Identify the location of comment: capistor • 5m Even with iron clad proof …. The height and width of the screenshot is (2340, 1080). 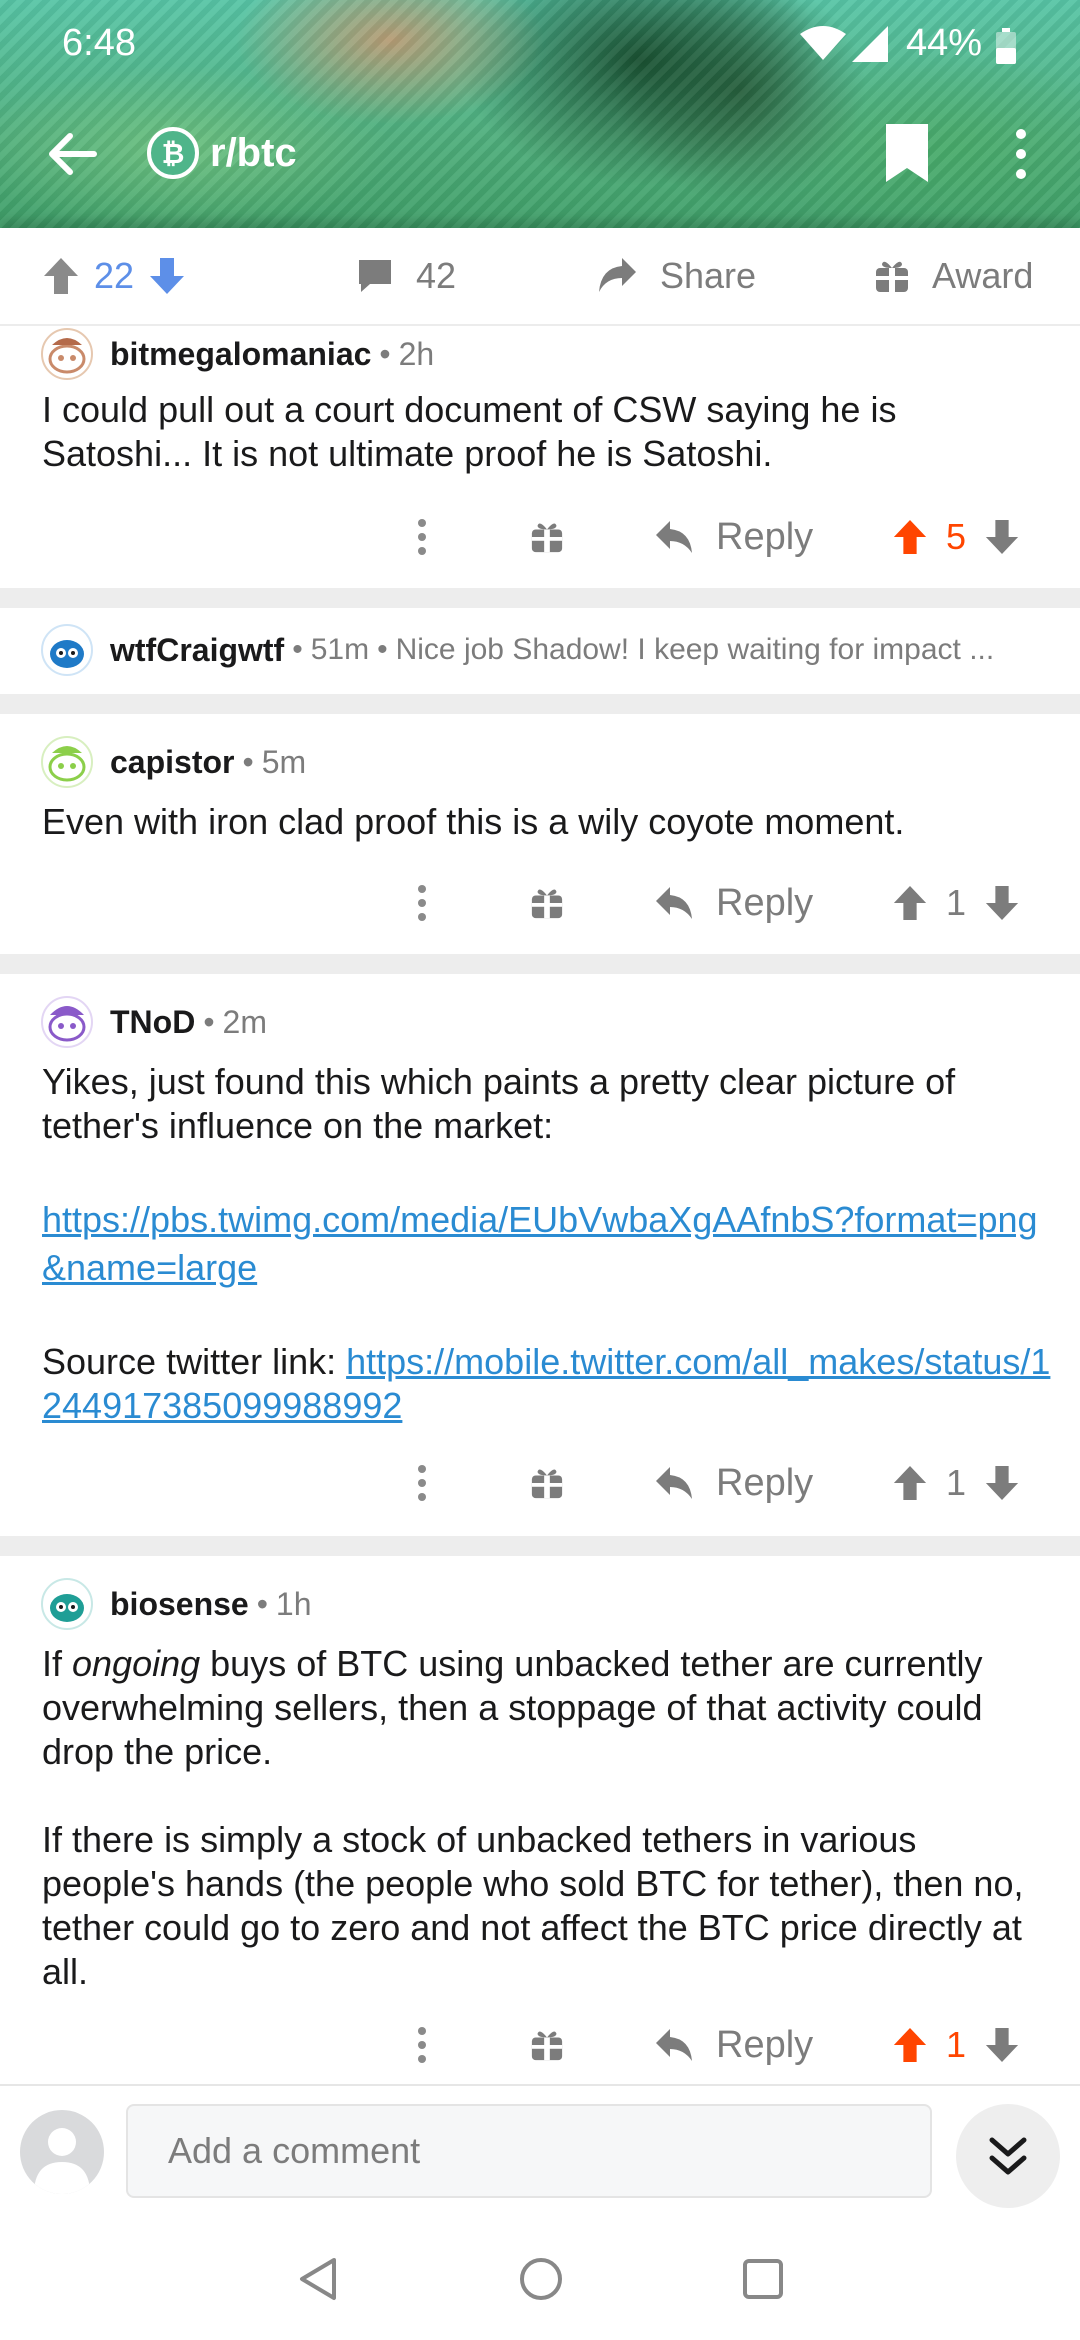
(540, 834).